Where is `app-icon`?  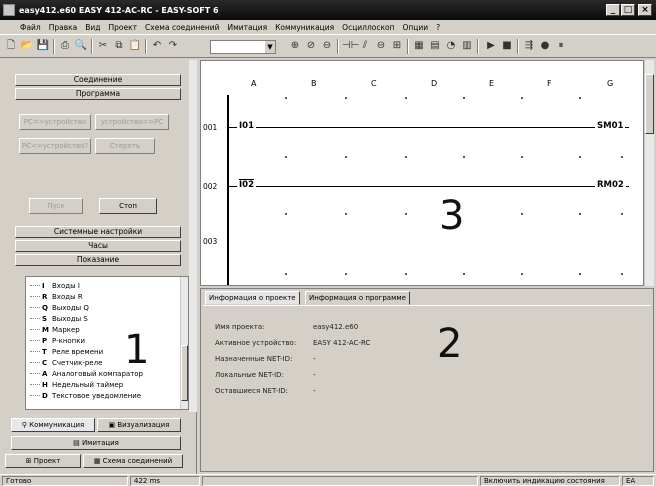 app-icon is located at coordinates (9, 10).